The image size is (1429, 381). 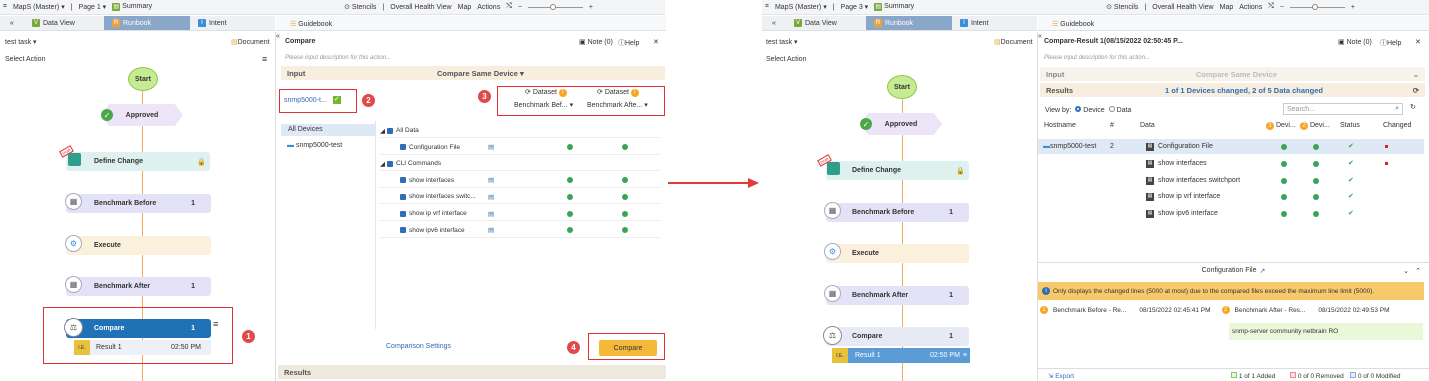 What do you see at coordinates (520, 197) in the screenshot?
I see `data-tree-row: show interfaces switc... ▤` at bounding box center [520, 197].